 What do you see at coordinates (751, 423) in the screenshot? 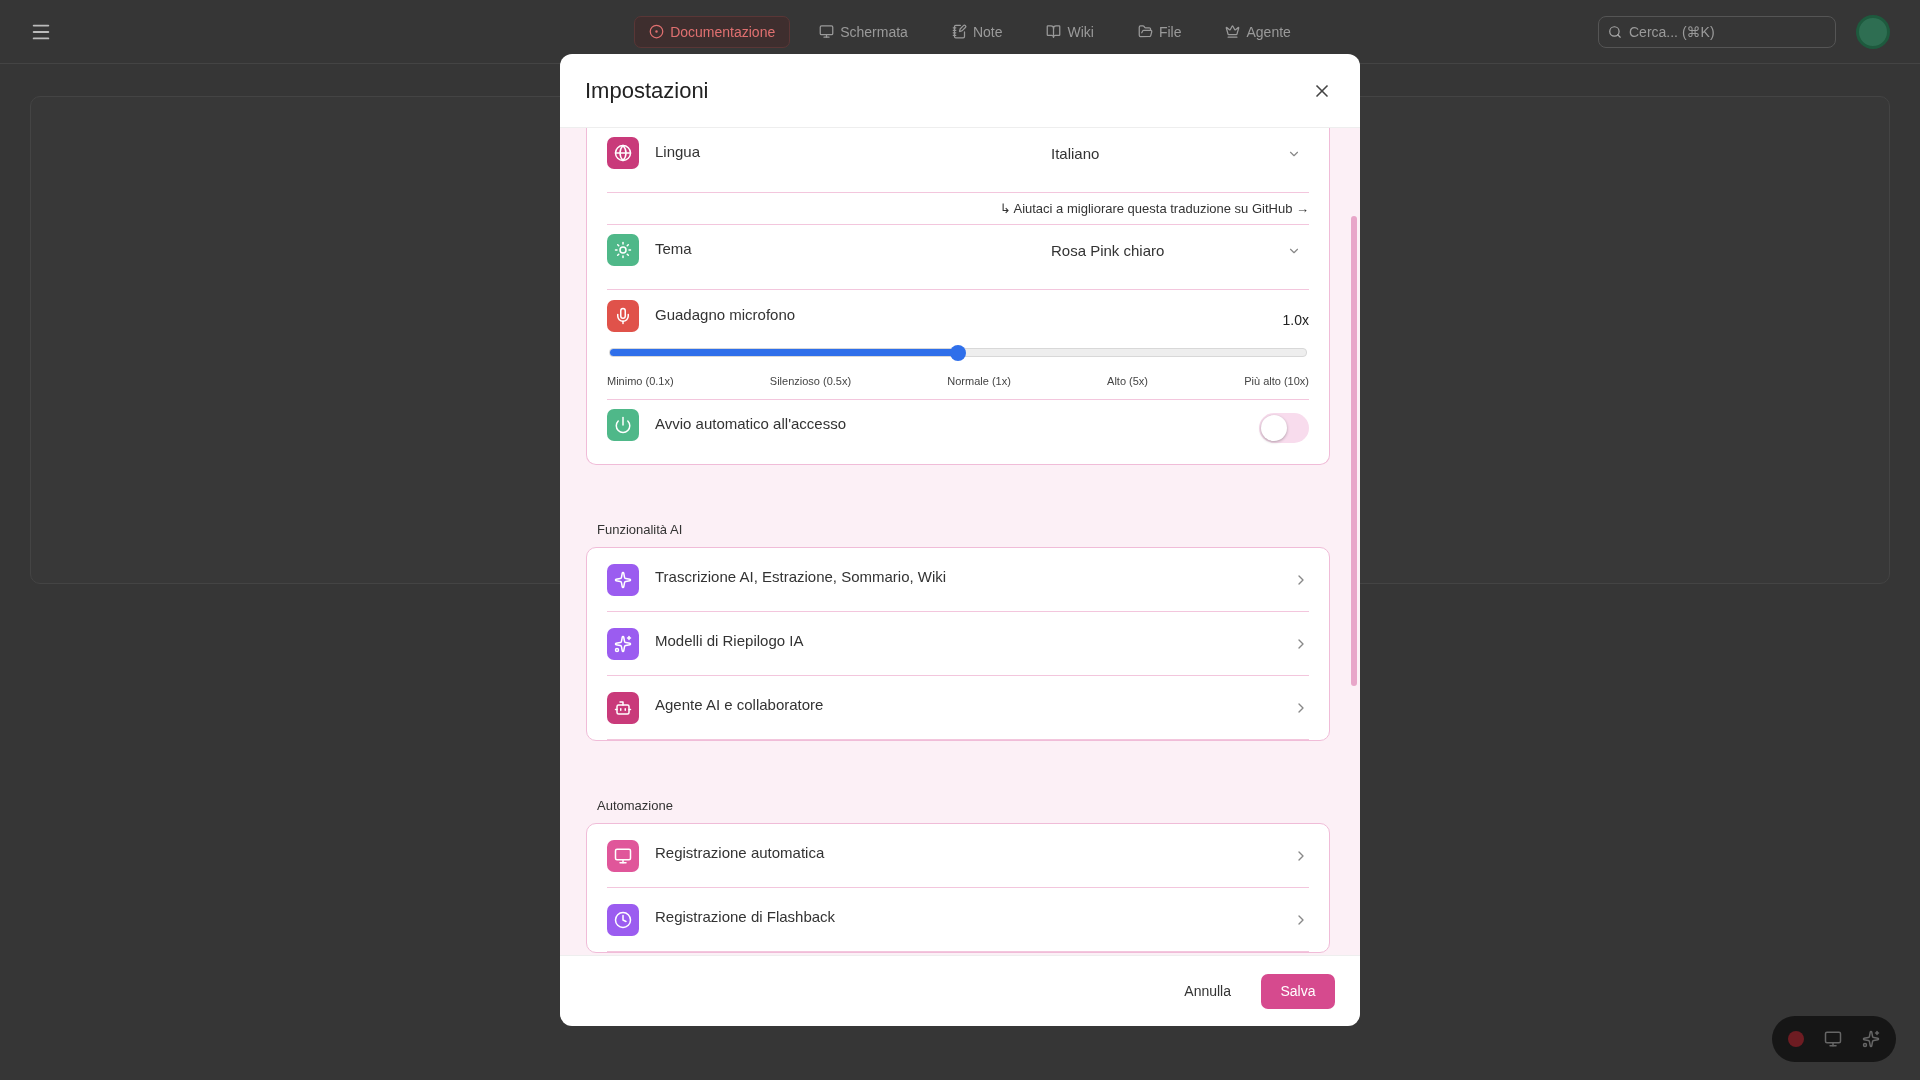
I see `setting-label: Avvio automatico all'accesso` at bounding box center [751, 423].